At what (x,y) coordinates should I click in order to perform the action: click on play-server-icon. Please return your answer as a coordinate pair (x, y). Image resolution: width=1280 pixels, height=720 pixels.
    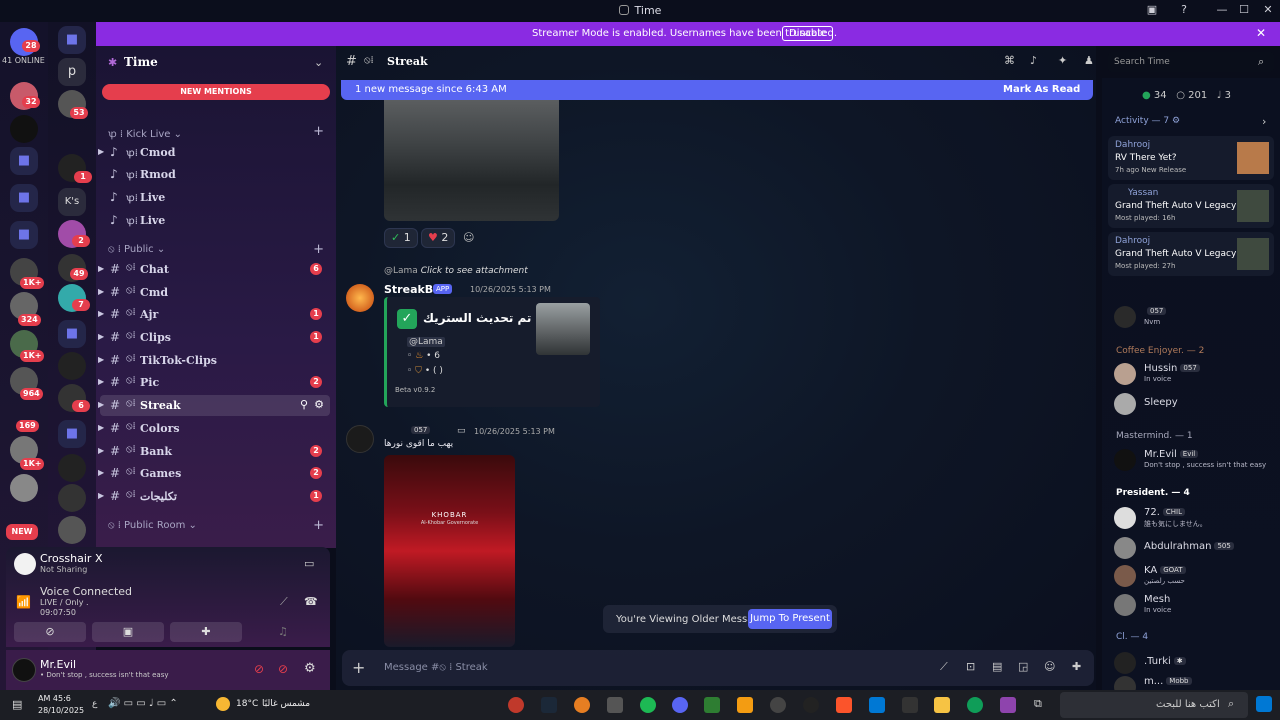
    Looking at the image, I should click on (24, 129).